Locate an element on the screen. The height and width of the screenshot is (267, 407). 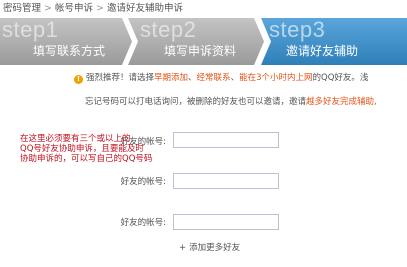
step-3-number: step3 is located at coordinates (297, 29).